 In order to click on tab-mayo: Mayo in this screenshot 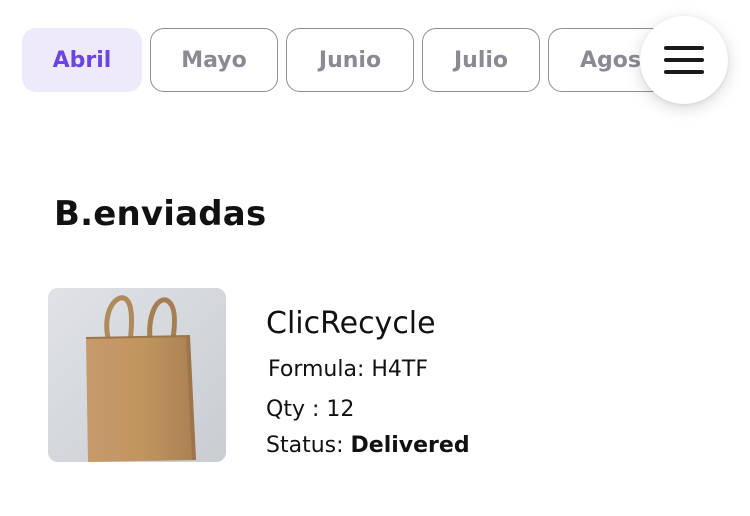, I will do `click(214, 60)`.